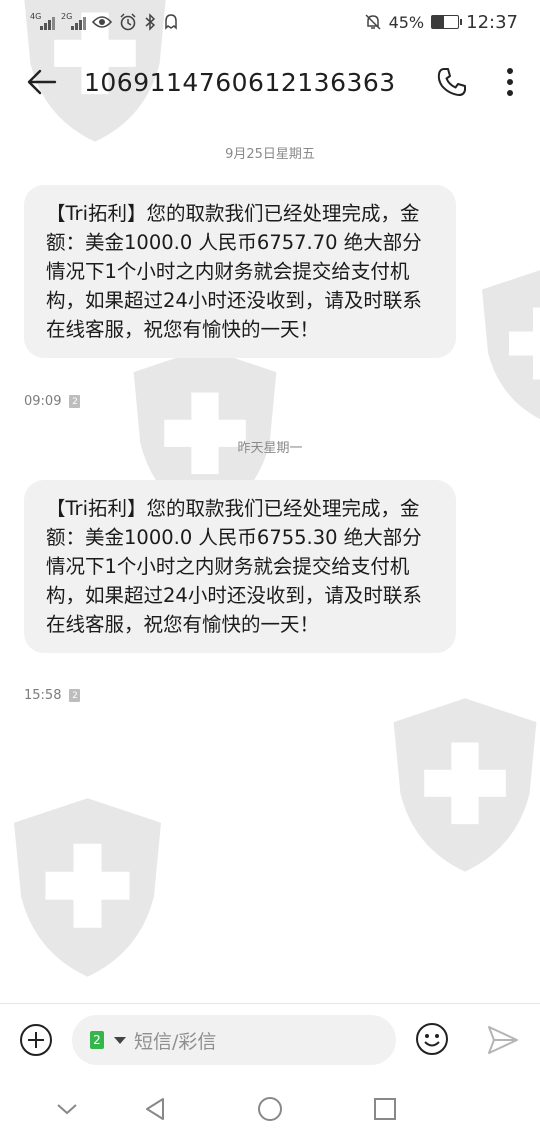 The image size is (540, 1140). I want to click on battery-icon, so click(447, 22).